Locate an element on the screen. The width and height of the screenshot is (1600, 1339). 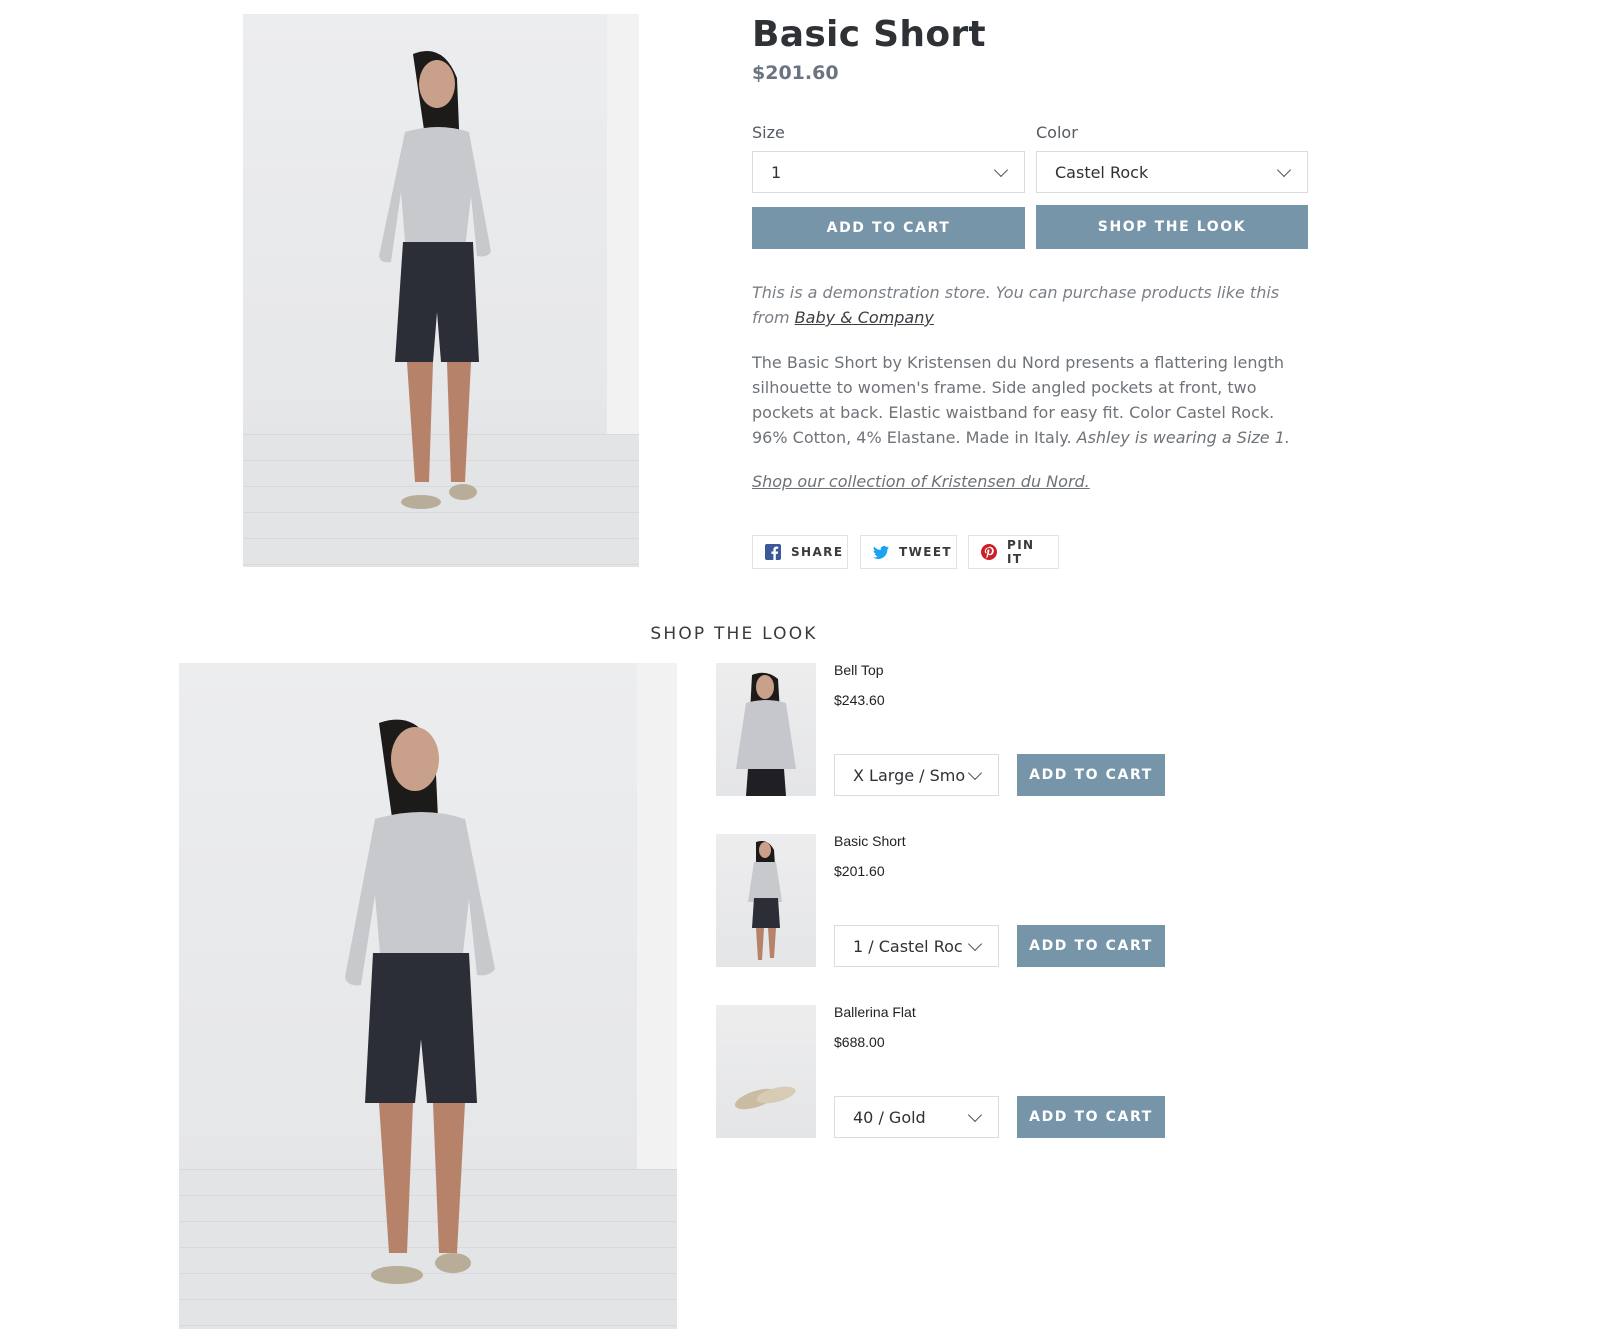
size-label: Size is located at coordinates (768, 132).